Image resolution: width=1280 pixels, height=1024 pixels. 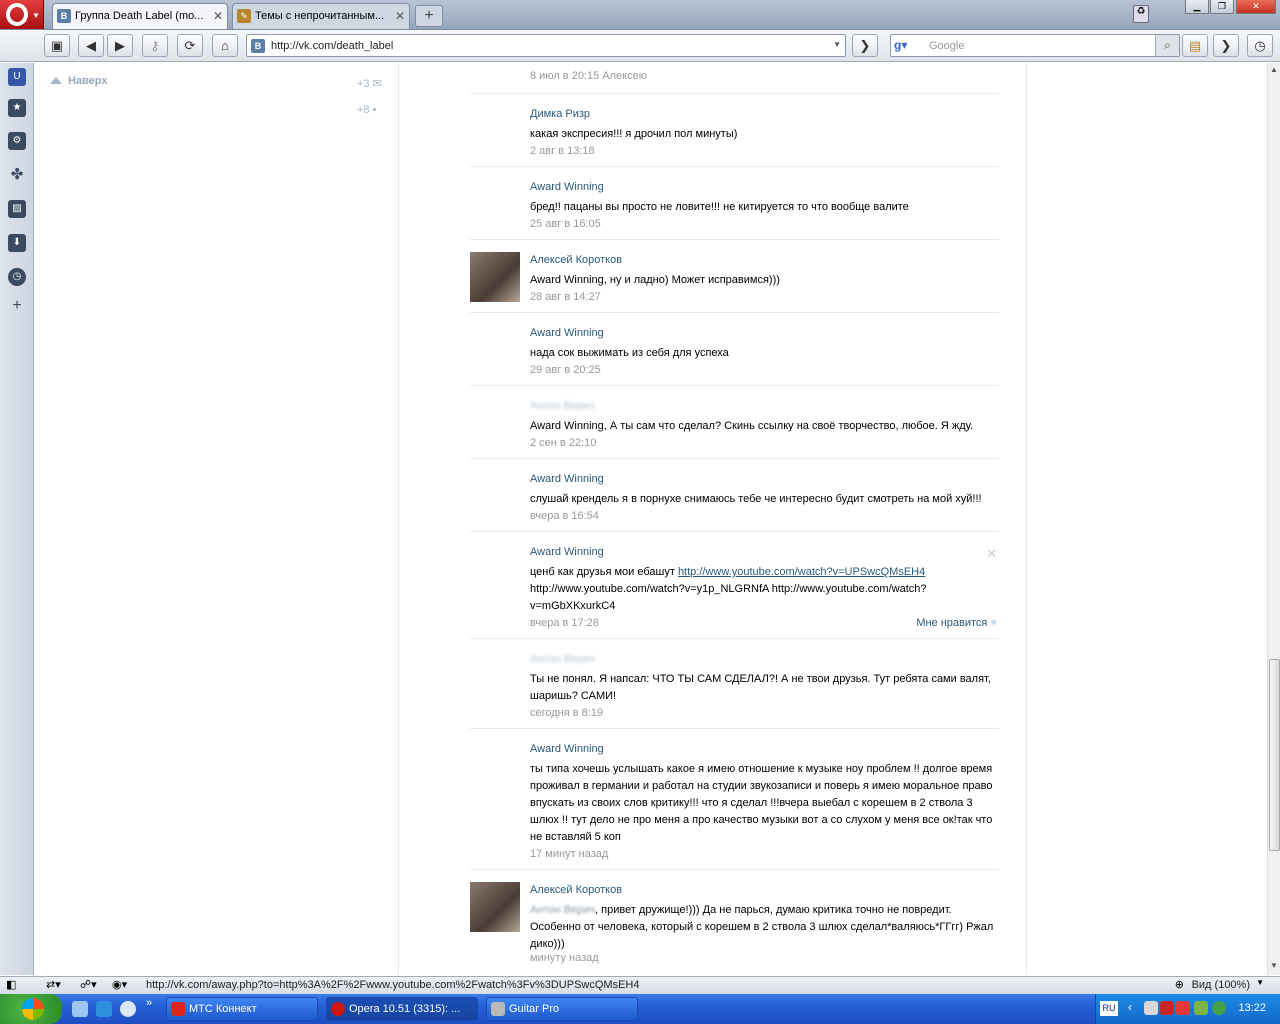 I want to click on forward-icon: ▶, so click(x=120, y=45).